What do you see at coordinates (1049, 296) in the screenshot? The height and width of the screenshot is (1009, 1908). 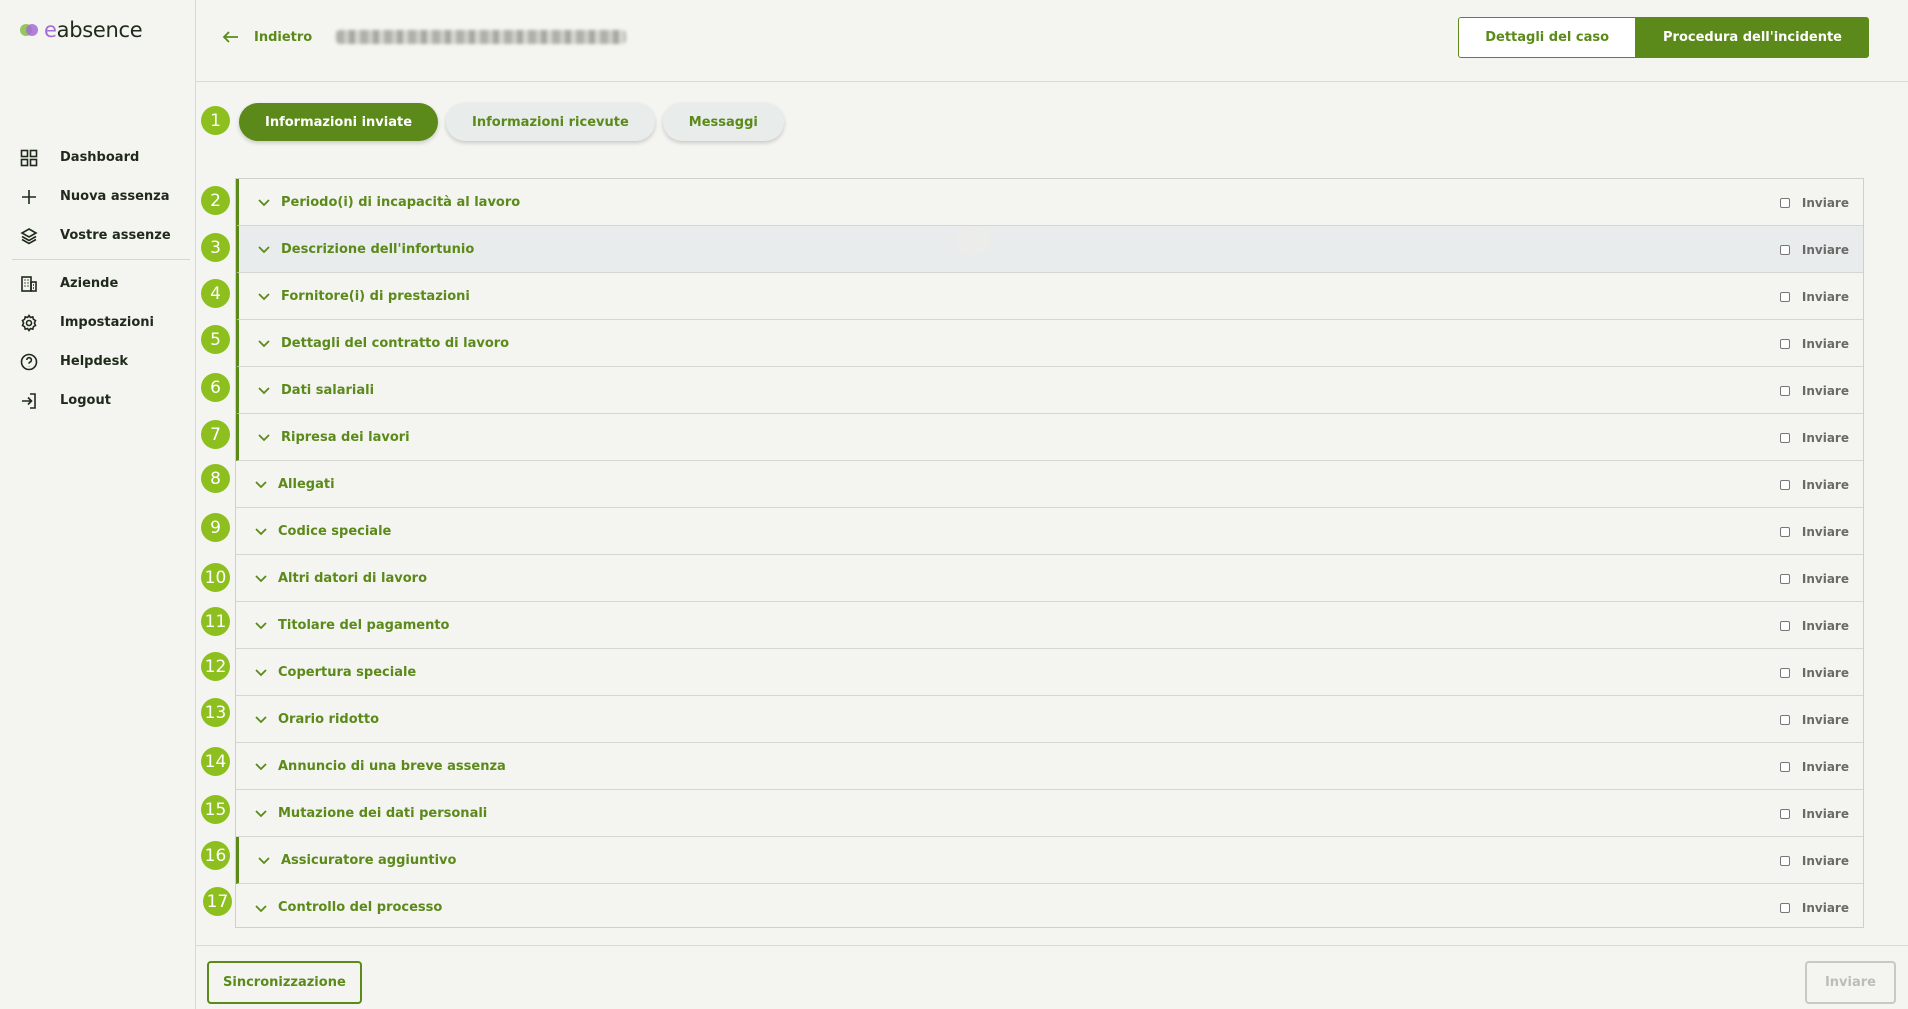 I see `section-row-service-providers: Fornitore(i) di prestazioni Inviare` at bounding box center [1049, 296].